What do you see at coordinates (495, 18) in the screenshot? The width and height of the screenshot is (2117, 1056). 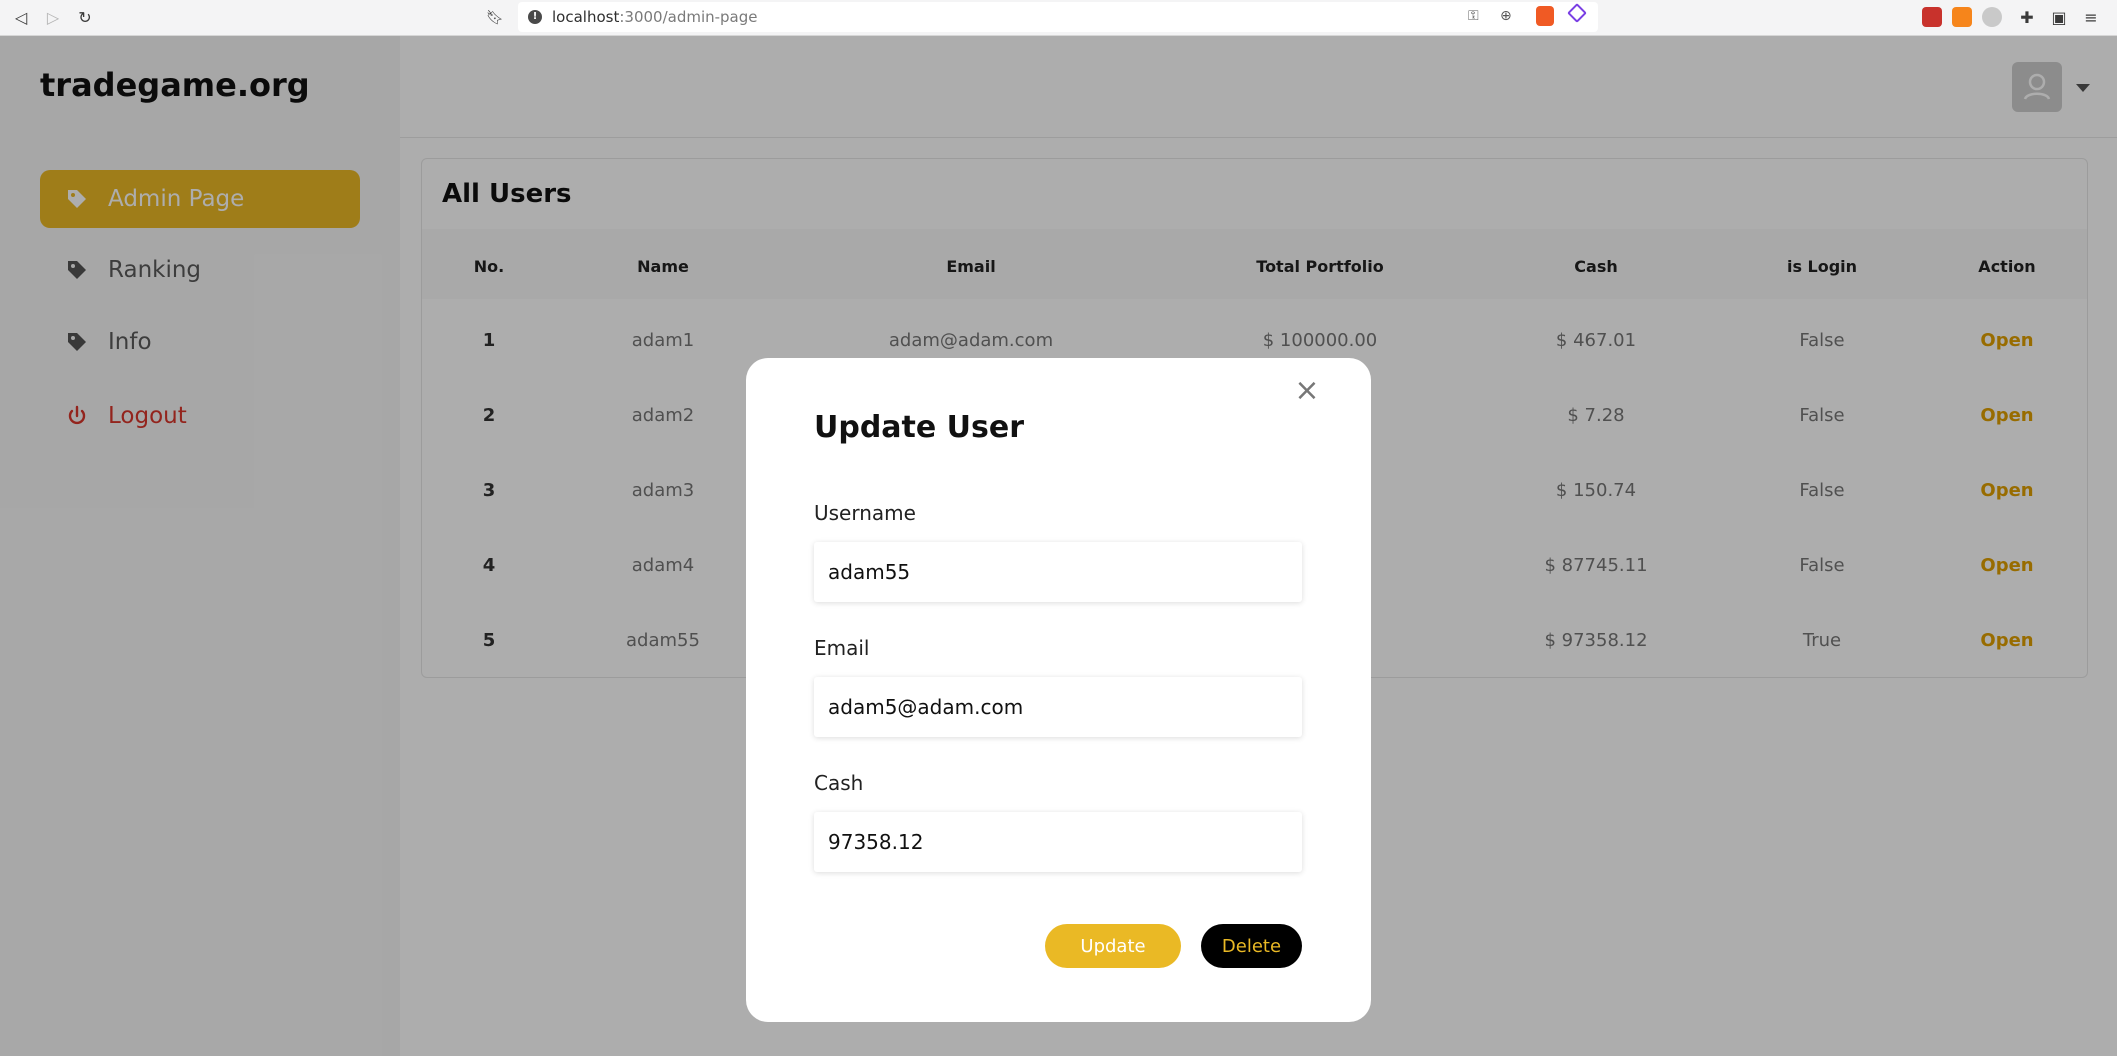 I see `bookmark-icon: 🔖︎` at bounding box center [495, 18].